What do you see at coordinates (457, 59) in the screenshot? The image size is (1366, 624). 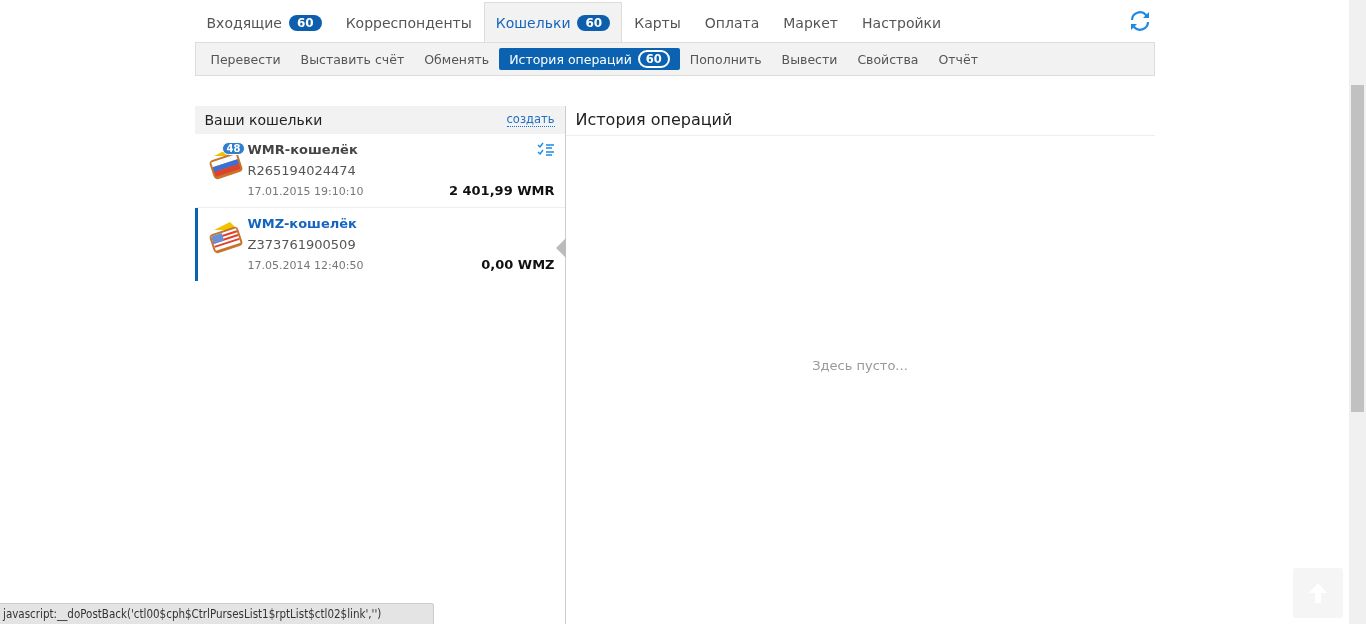 I see `sub-tab: Обменять` at bounding box center [457, 59].